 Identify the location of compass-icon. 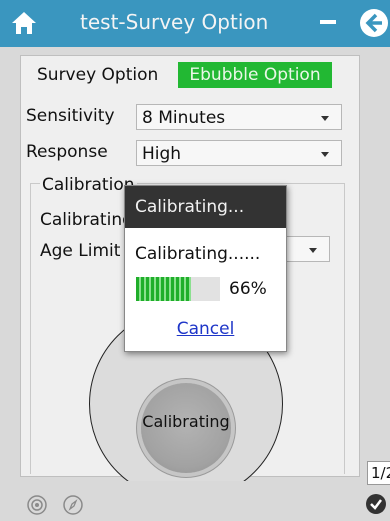
(73, 505).